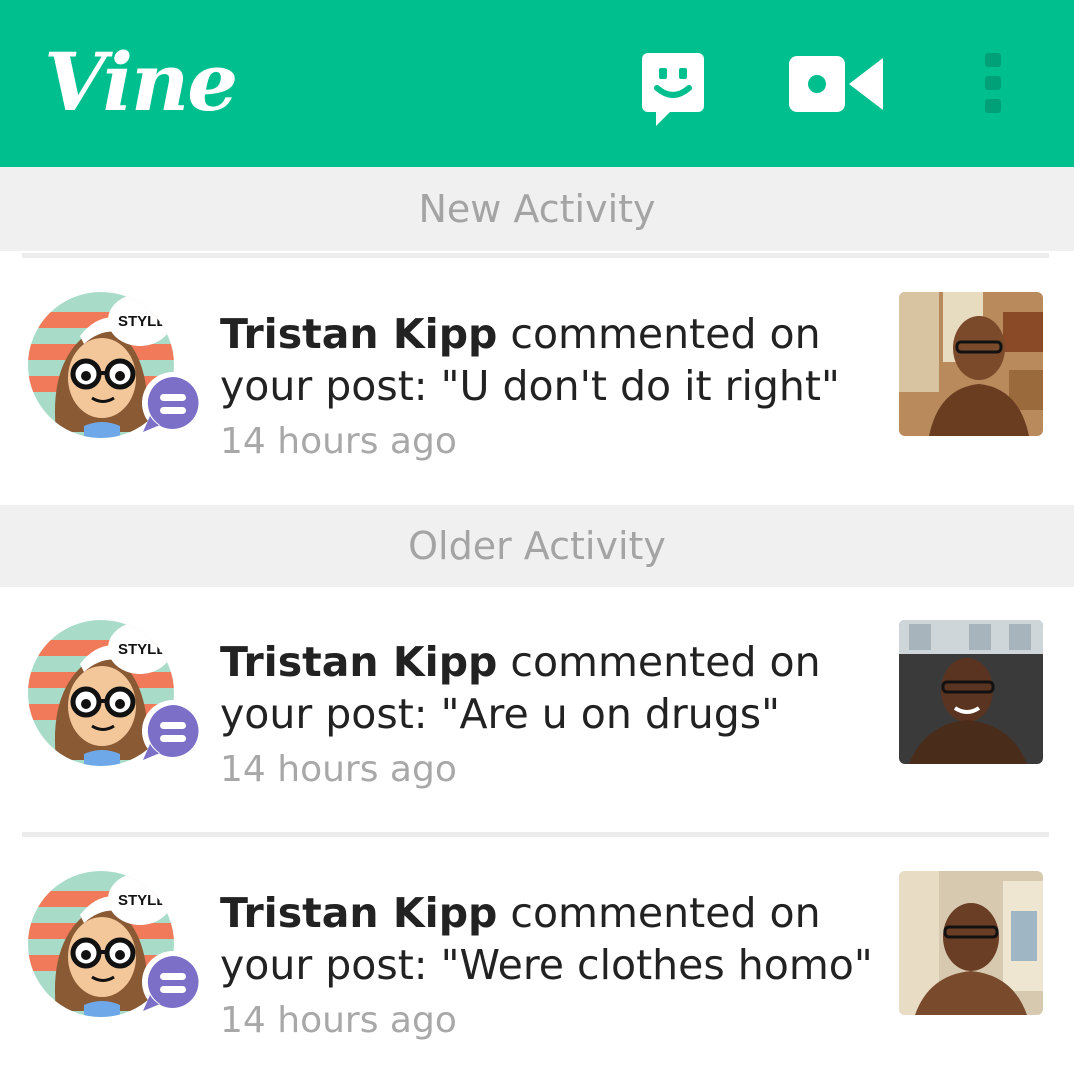 The height and width of the screenshot is (1080, 1074). What do you see at coordinates (530, 386) in the screenshot?
I see `comment-text: your post: "U don't do it right"` at bounding box center [530, 386].